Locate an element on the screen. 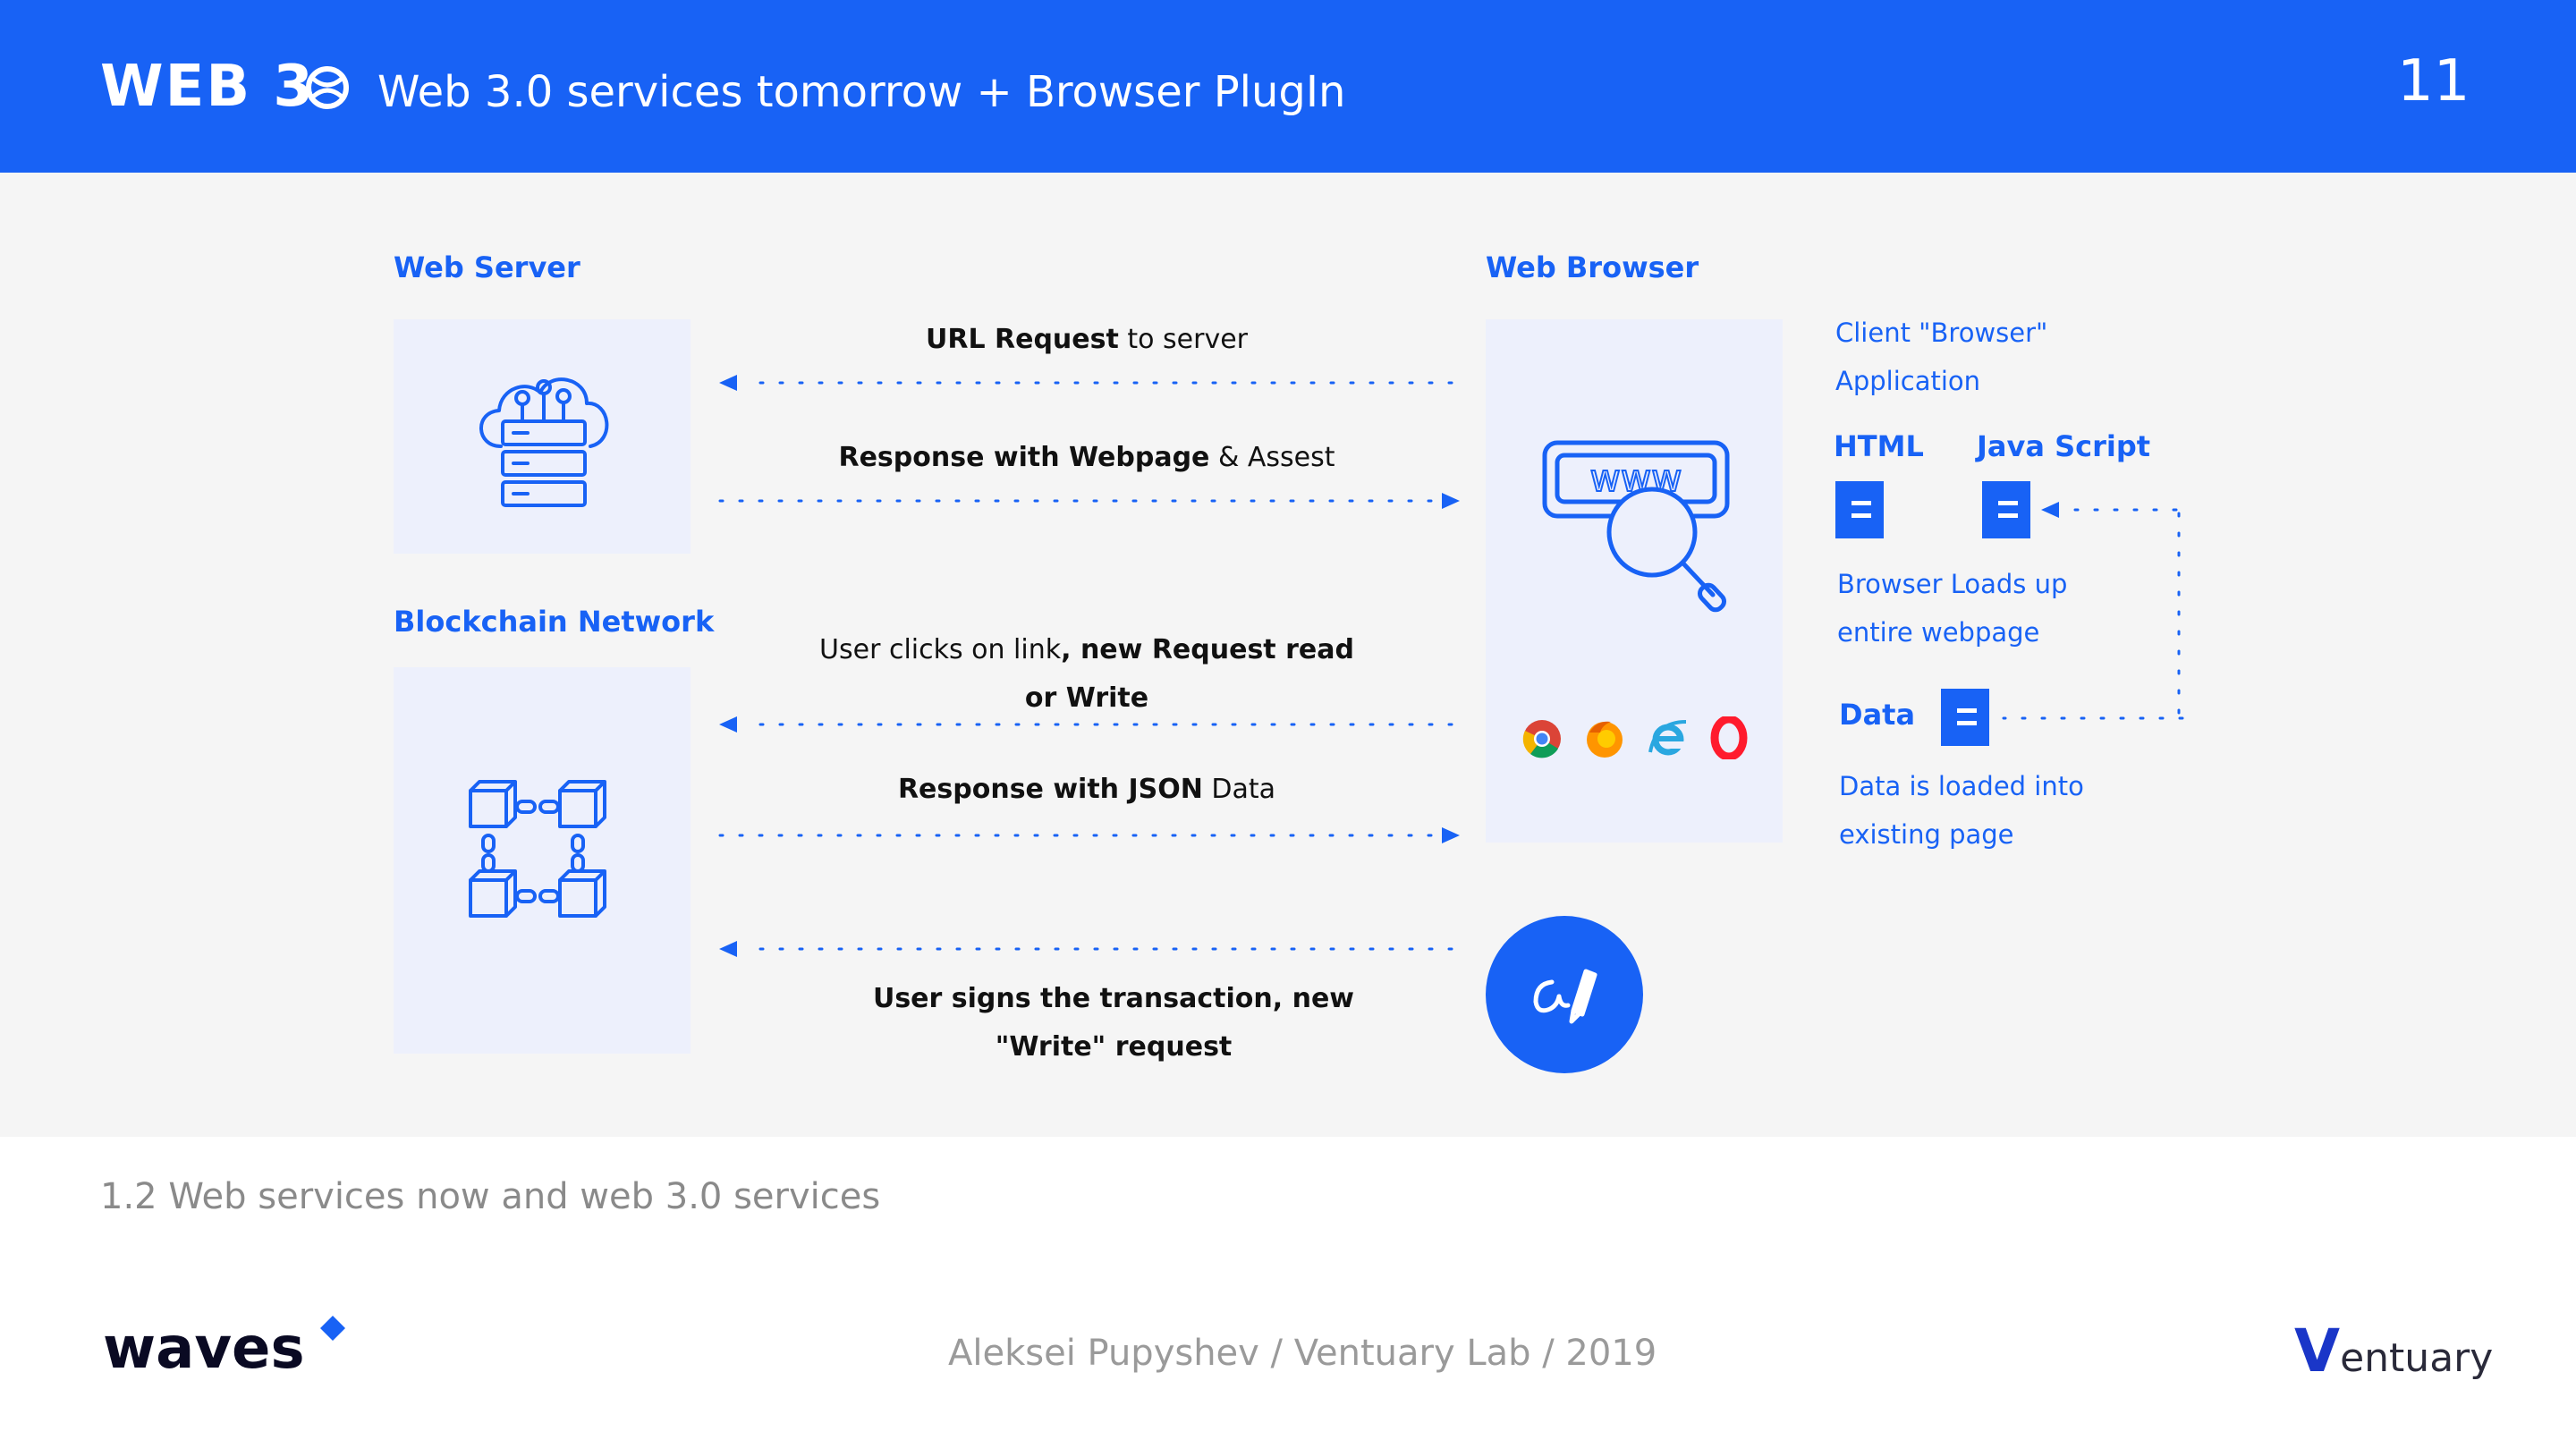 The width and height of the screenshot is (2576, 1440). data-document-icon is located at coordinates (1965, 717).